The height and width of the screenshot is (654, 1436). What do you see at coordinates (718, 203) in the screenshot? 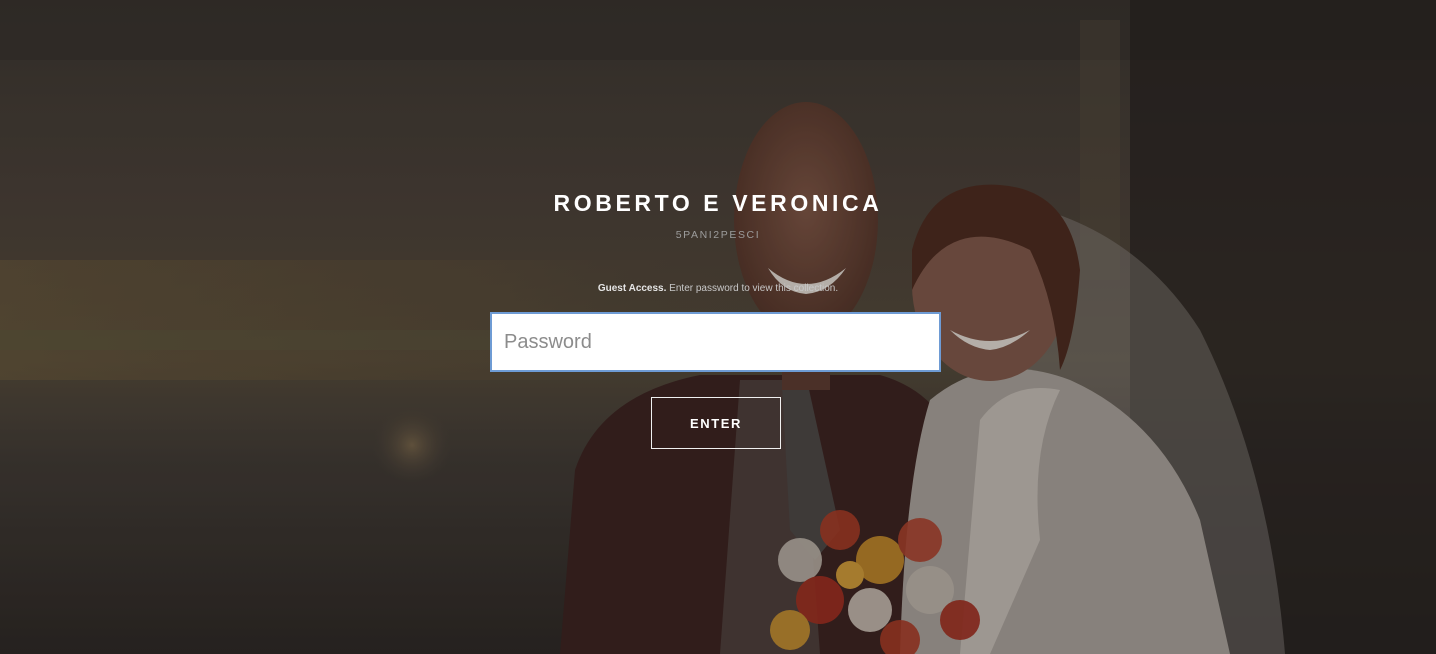
I see `gallery-title: ROBERTO E VERONICA` at bounding box center [718, 203].